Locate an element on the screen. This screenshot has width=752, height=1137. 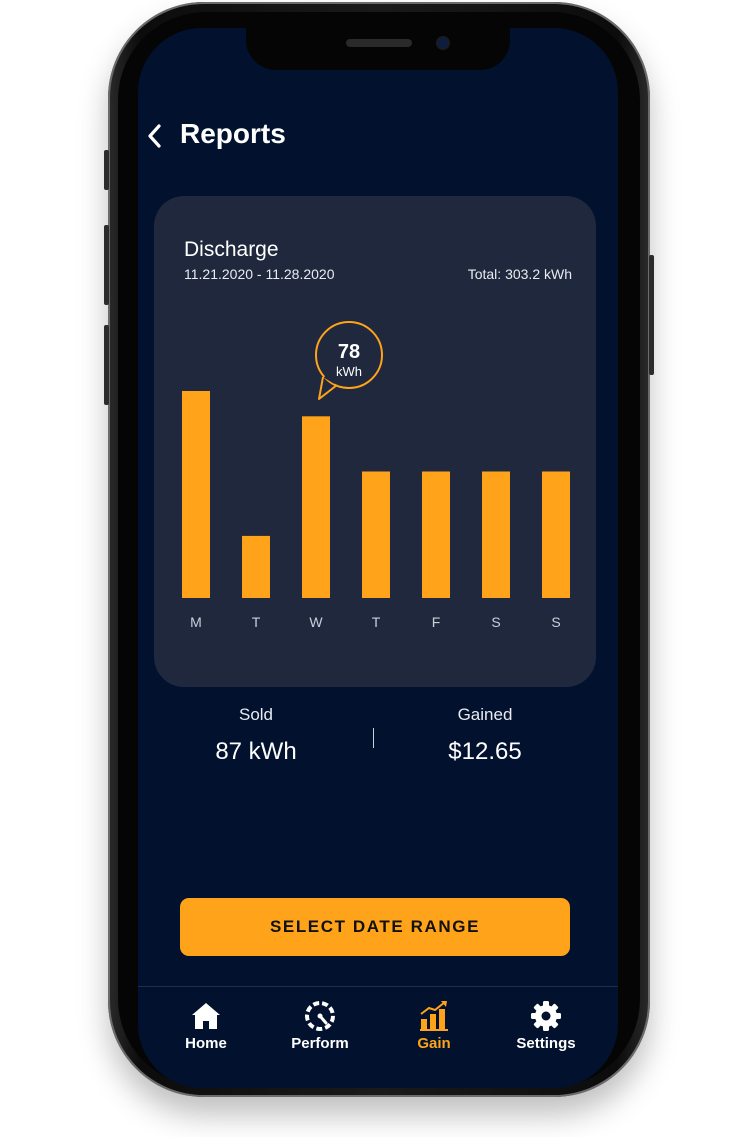
header: Reports is located at coordinates (378, 136).